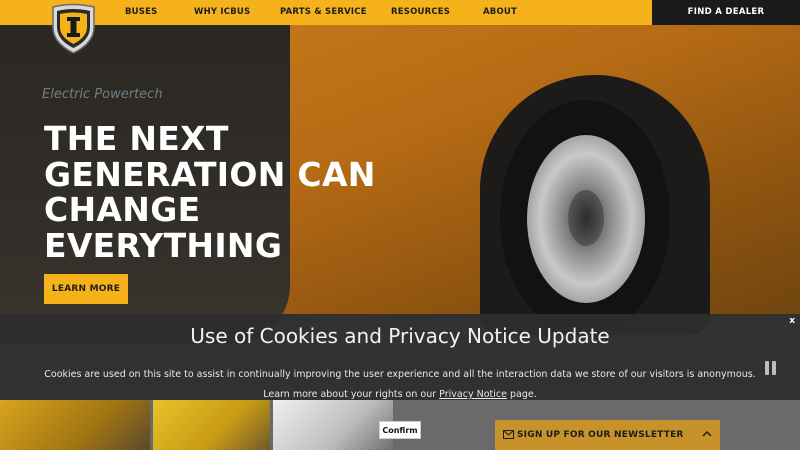 This screenshot has height=450, width=800. What do you see at coordinates (210, 174) in the screenshot?
I see `headline-line: GENERATION CAN` at bounding box center [210, 174].